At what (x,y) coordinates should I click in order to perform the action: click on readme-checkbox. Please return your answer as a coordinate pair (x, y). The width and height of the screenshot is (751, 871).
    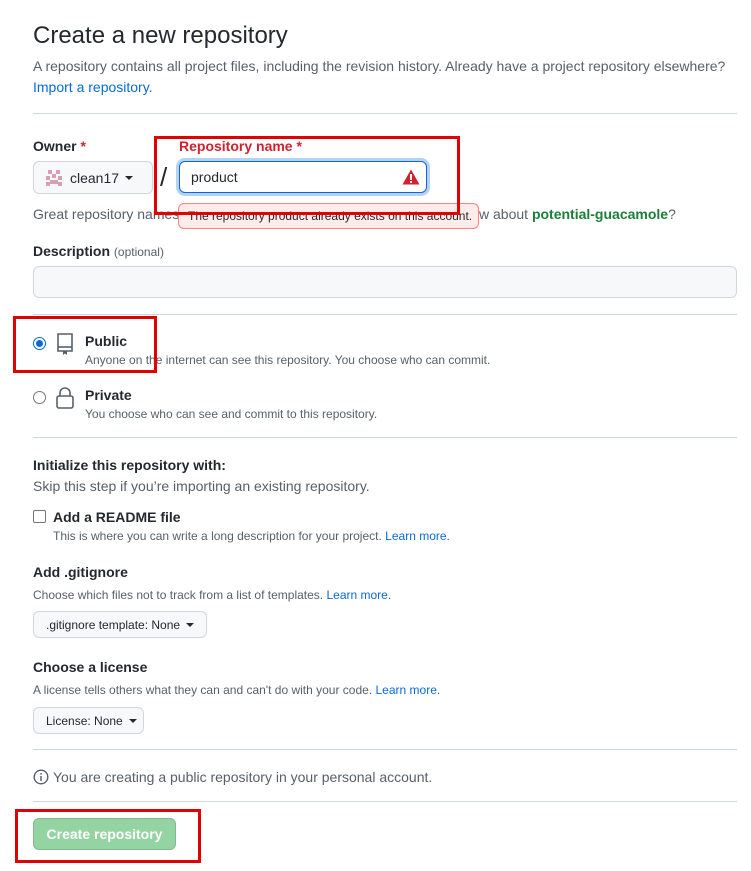
    Looking at the image, I should click on (39, 516).